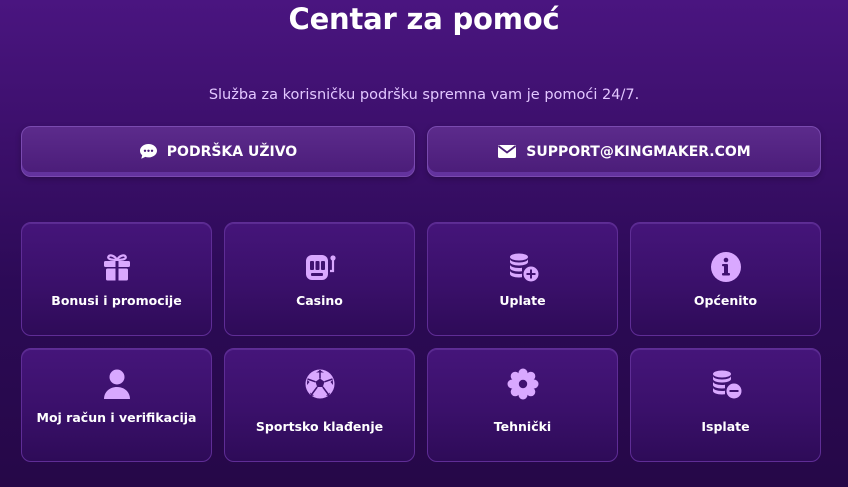  I want to click on category-withdrawals: Isplate, so click(725, 405).